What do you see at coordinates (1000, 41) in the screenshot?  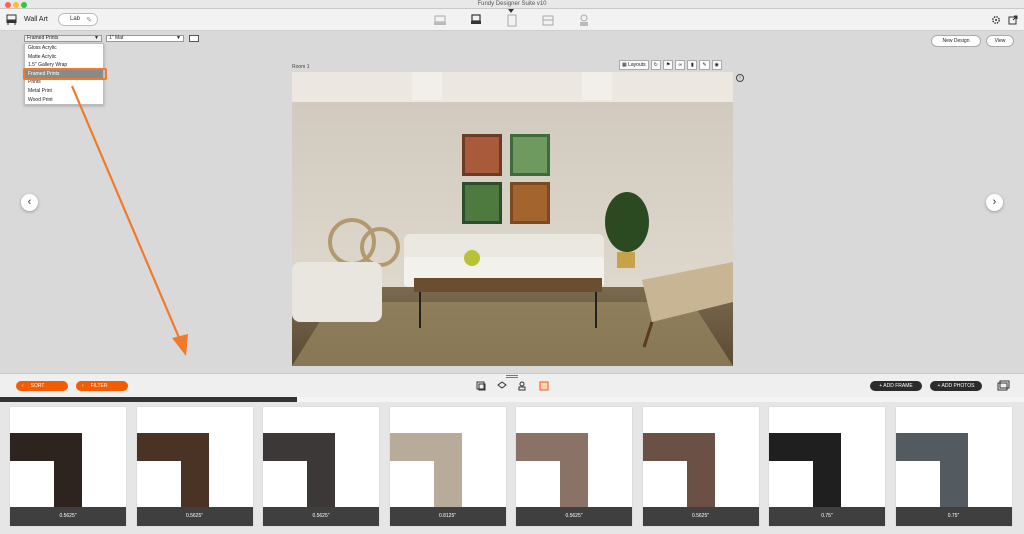 I see `view-button: View` at bounding box center [1000, 41].